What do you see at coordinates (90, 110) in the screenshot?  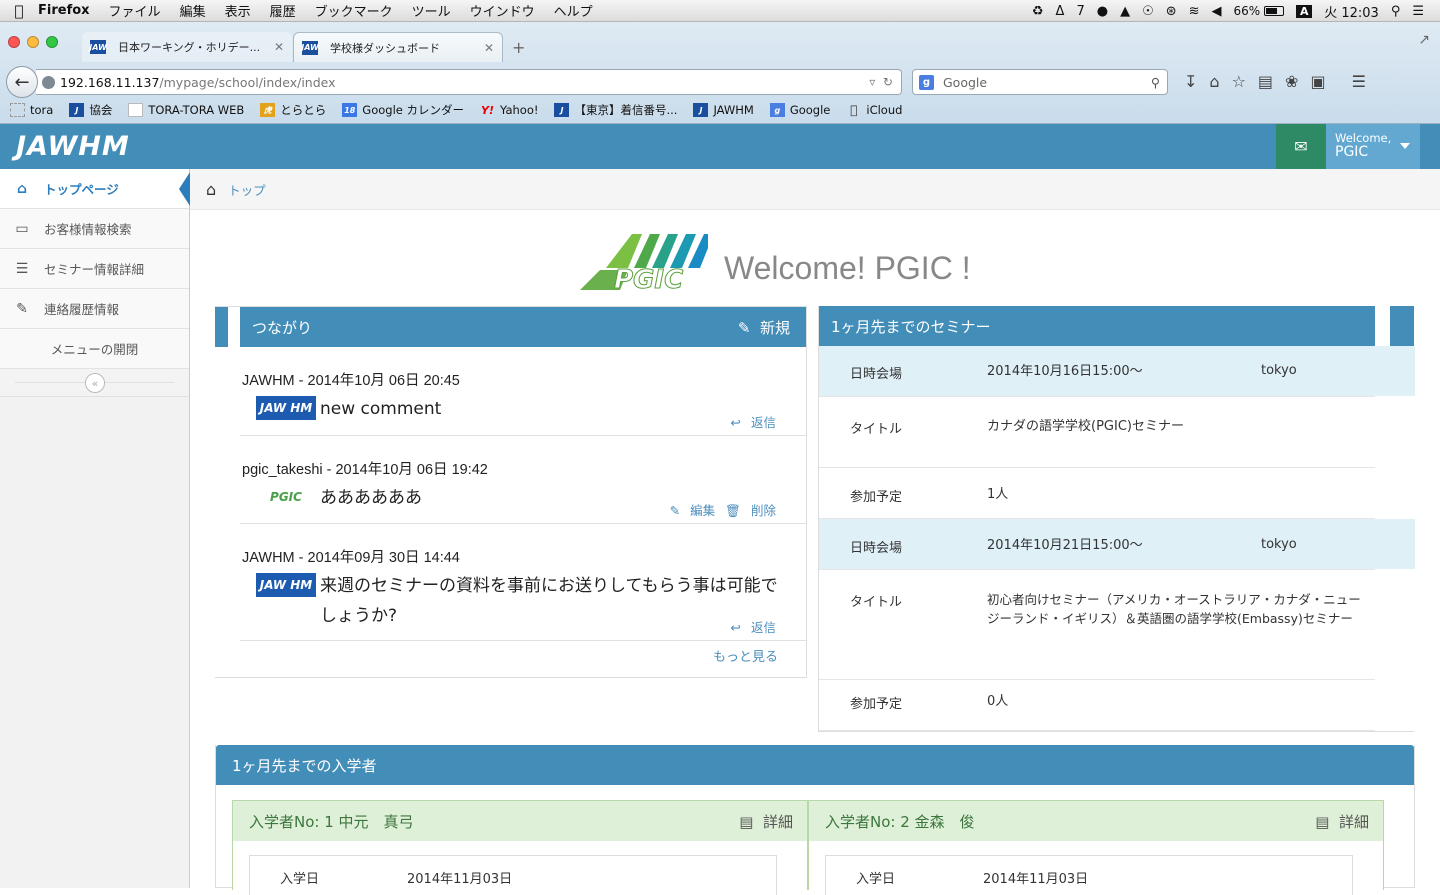 I see `bookmark-kyokai: J 協会` at bounding box center [90, 110].